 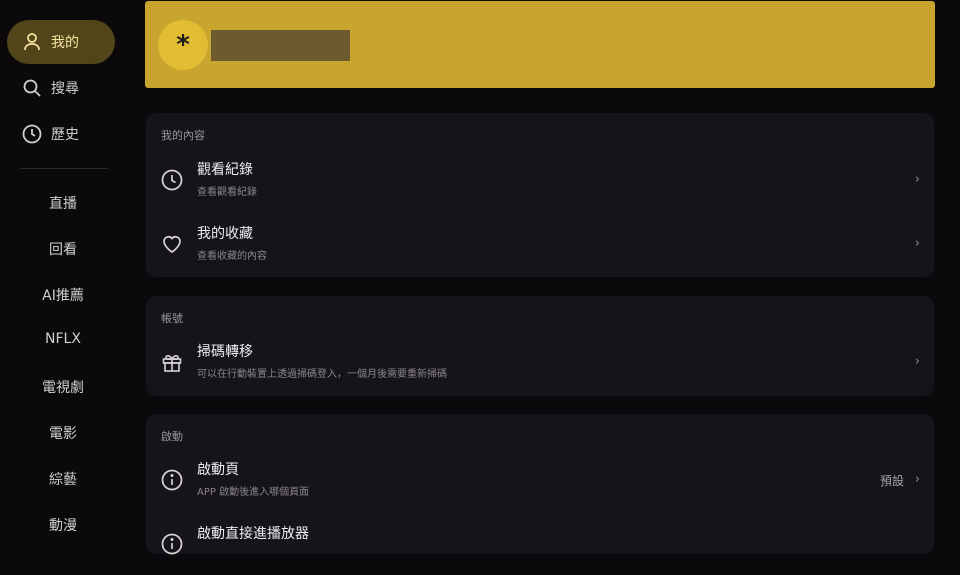 I want to click on sidebar: 我的 搜尋 歷史 直播 回看 AI推薦 NFLX 電視劇 電影 綜藝 動漫, so click(x=63, y=270).